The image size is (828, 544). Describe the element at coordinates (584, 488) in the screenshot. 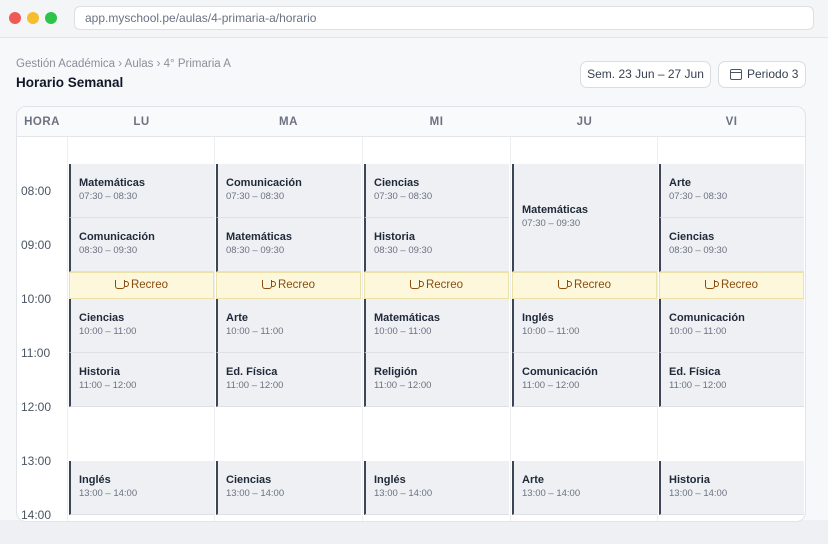

I see `class-block: Arte 13:00 – 14:00` at that location.